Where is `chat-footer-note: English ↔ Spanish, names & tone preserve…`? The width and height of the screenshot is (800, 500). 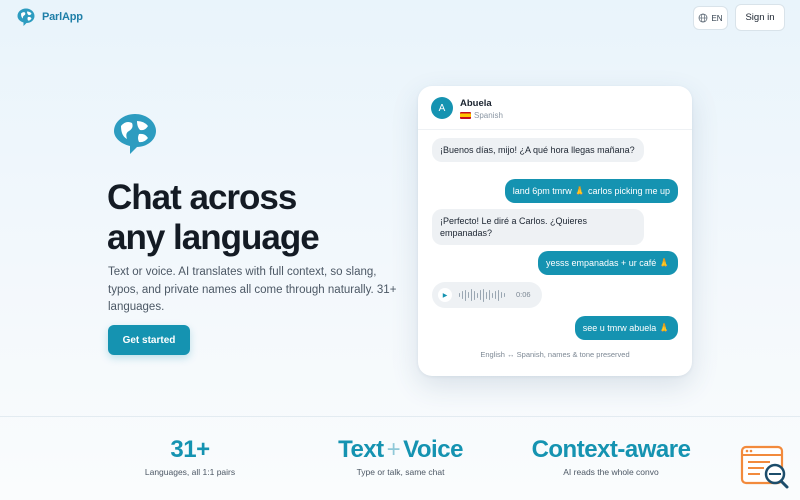
chat-footer-note: English ↔ Spanish, names & tone preserve… is located at coordinates (555, 354).